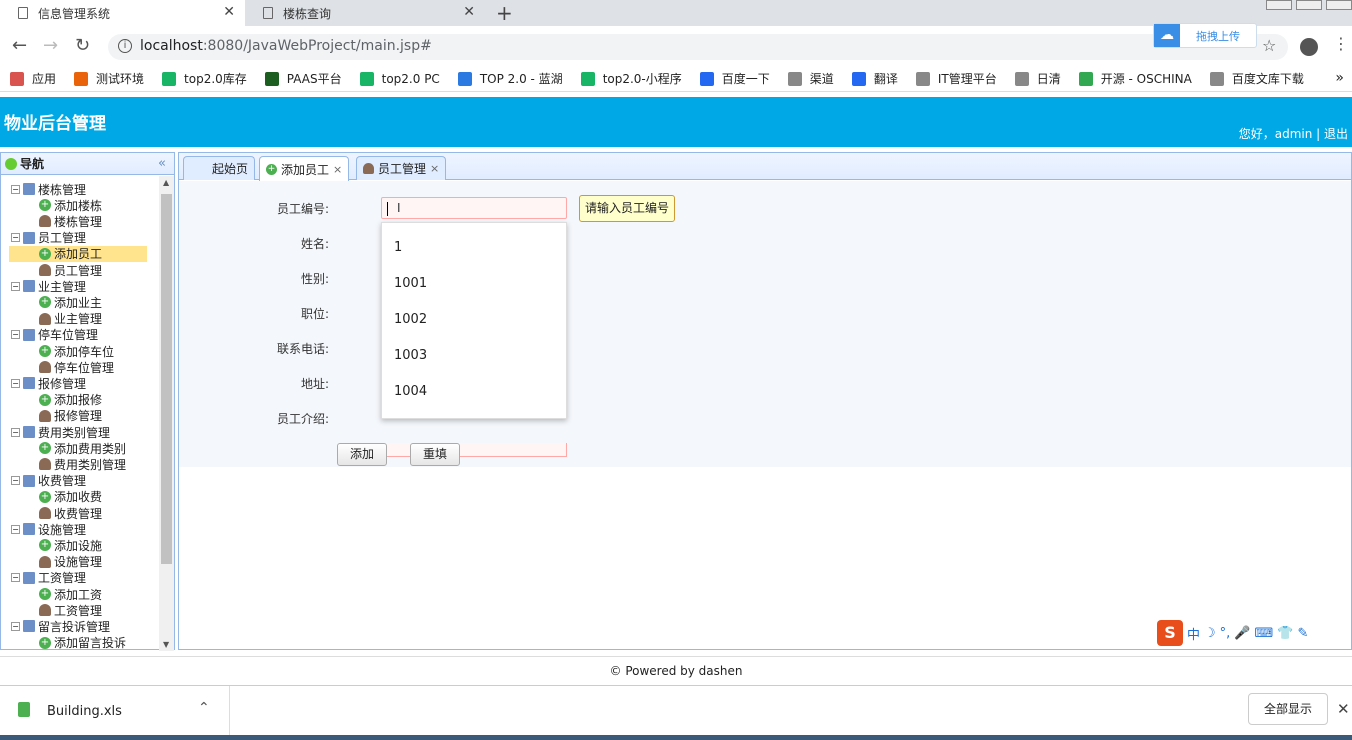  I want to click on ime-option-icon: 👕, so click(1285, 633).